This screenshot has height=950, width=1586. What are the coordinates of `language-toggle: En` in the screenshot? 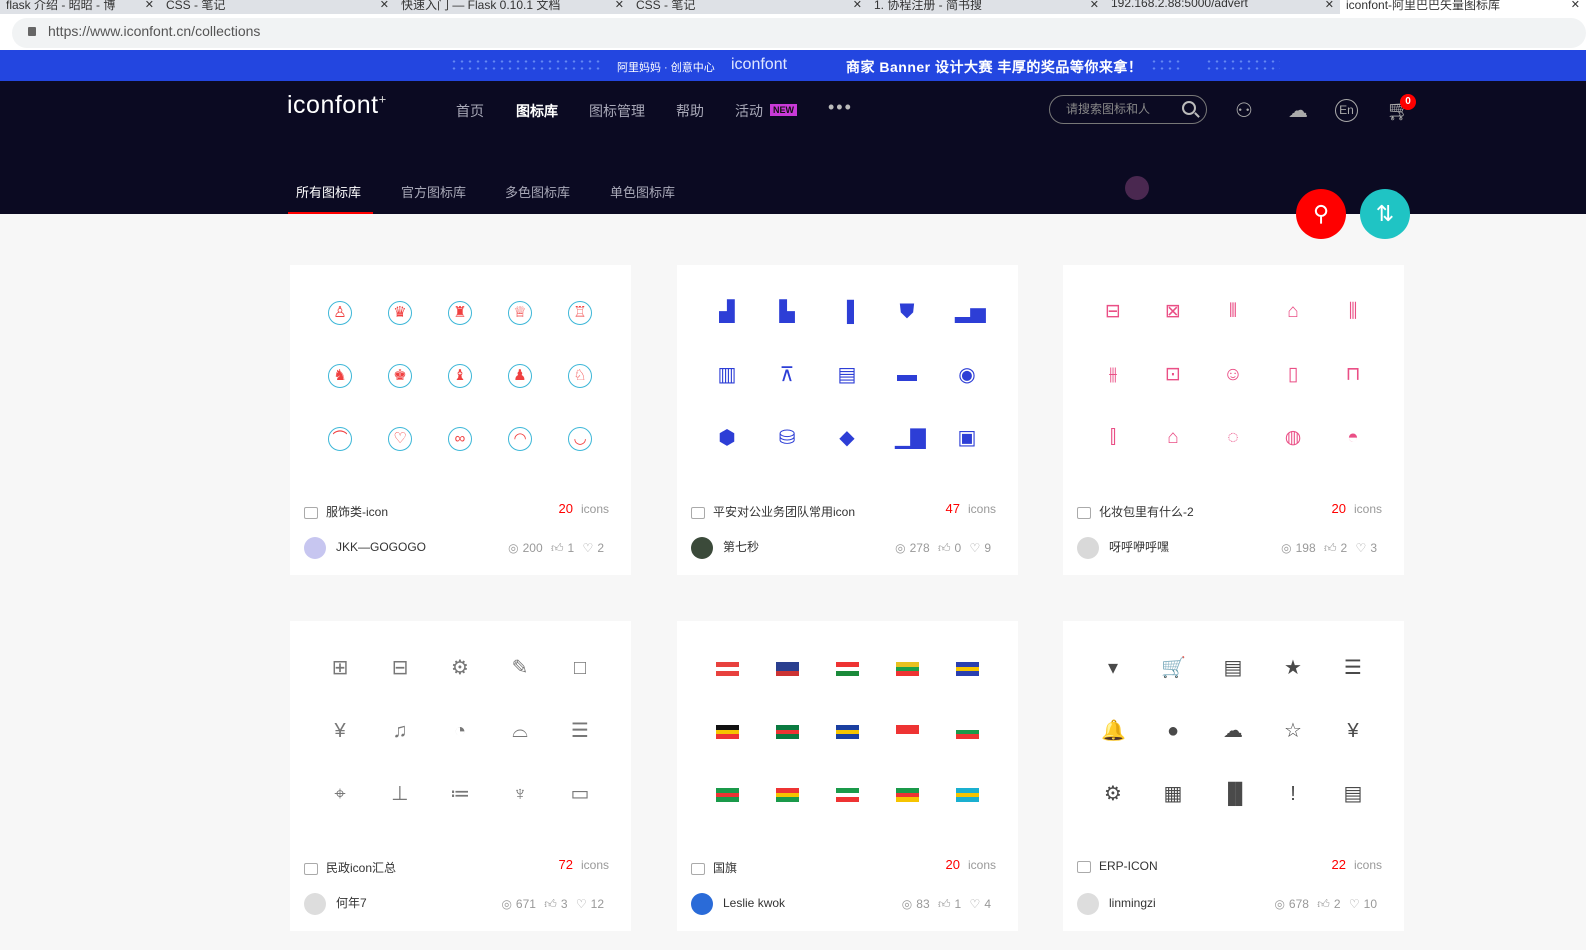 It's located at (1346, 110).